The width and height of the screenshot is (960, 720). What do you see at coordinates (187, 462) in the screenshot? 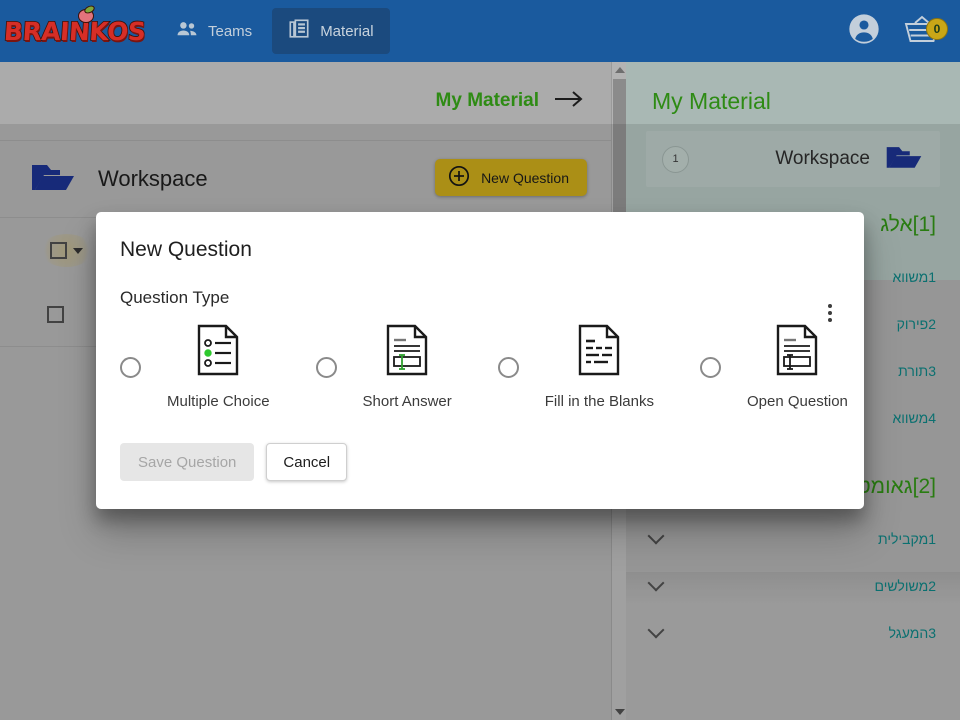
I see `save-question-button: Save Question` at bounding box center [187, 462].